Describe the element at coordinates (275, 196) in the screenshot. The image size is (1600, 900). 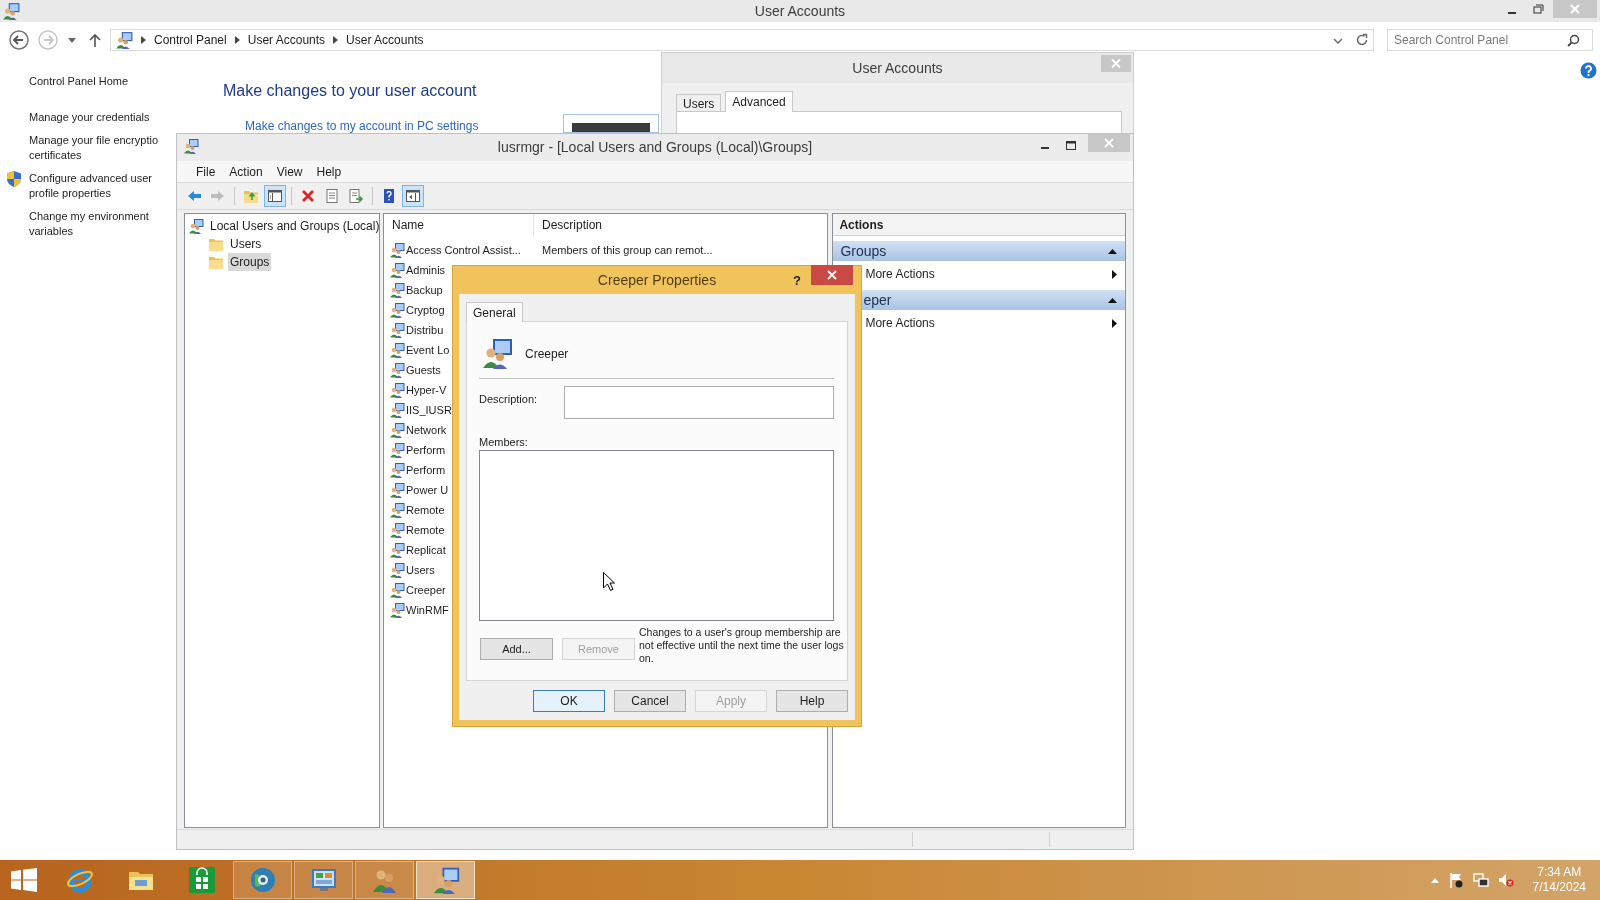
I see `tree-pane-icon` at that location.